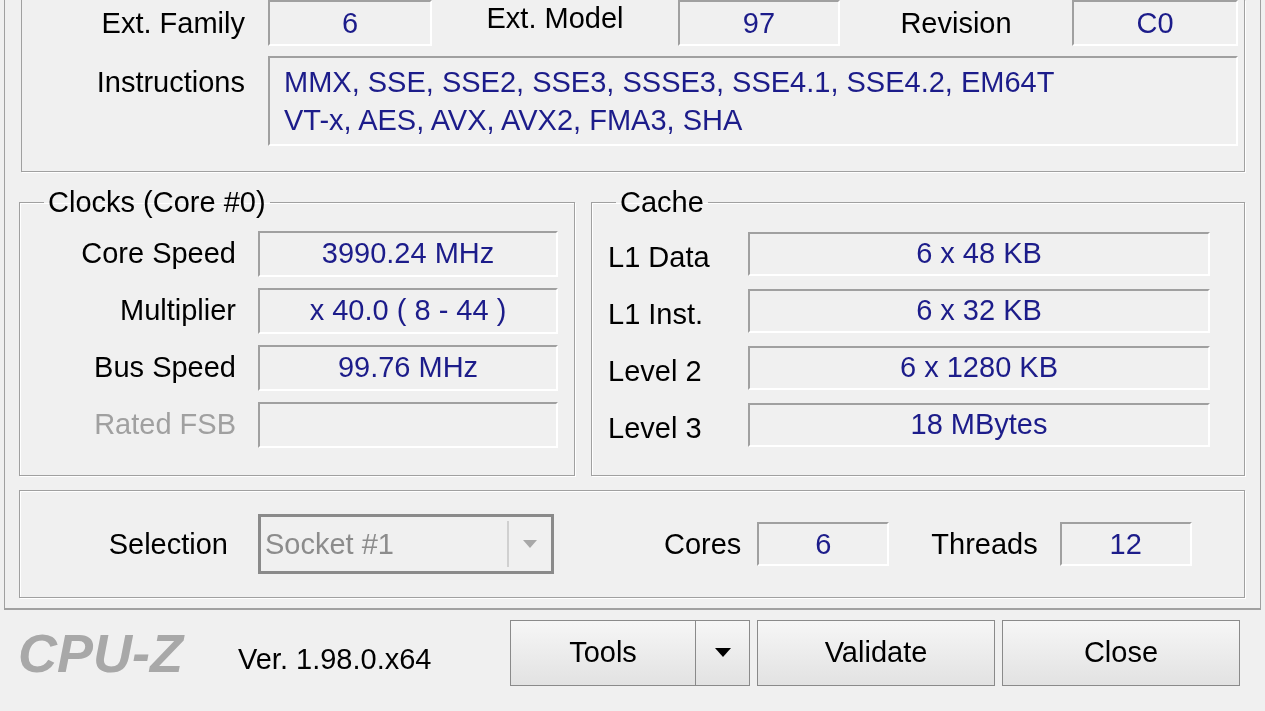  I want to click on field-label: Rated FSB, so click(164, 424).